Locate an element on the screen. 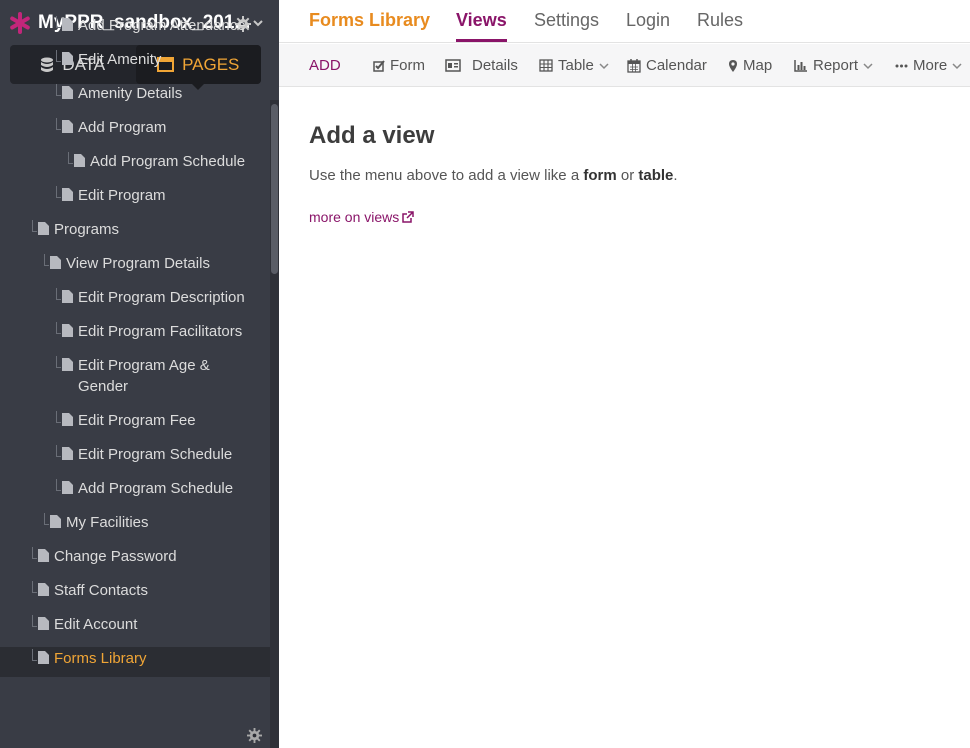 Image resolution: width=970 pixels, height=748 pixels. details-icon is located at coordinates (453, 65).